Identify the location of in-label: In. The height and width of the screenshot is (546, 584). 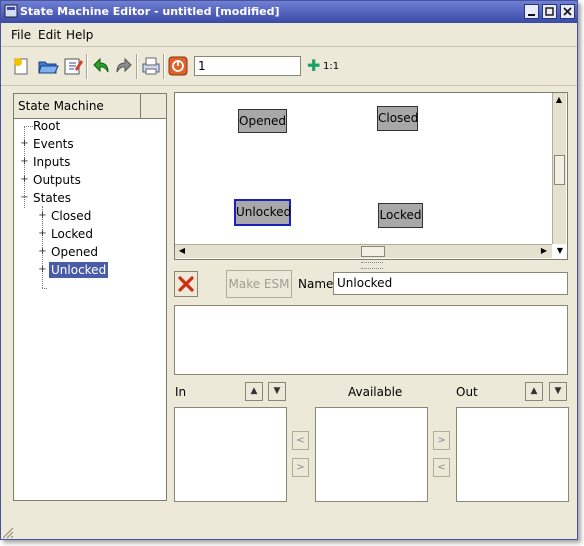
(181, 392).